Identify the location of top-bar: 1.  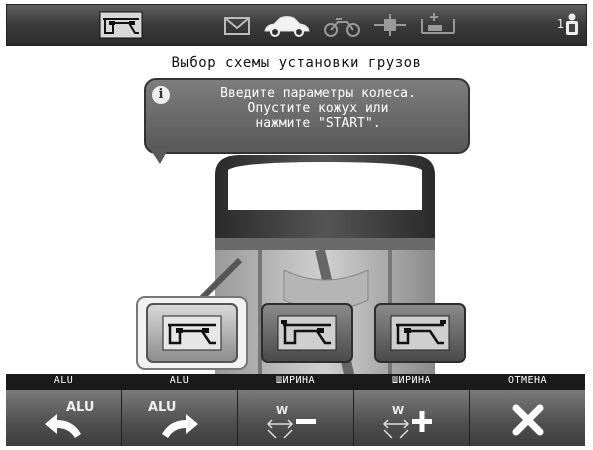
(296, 25).